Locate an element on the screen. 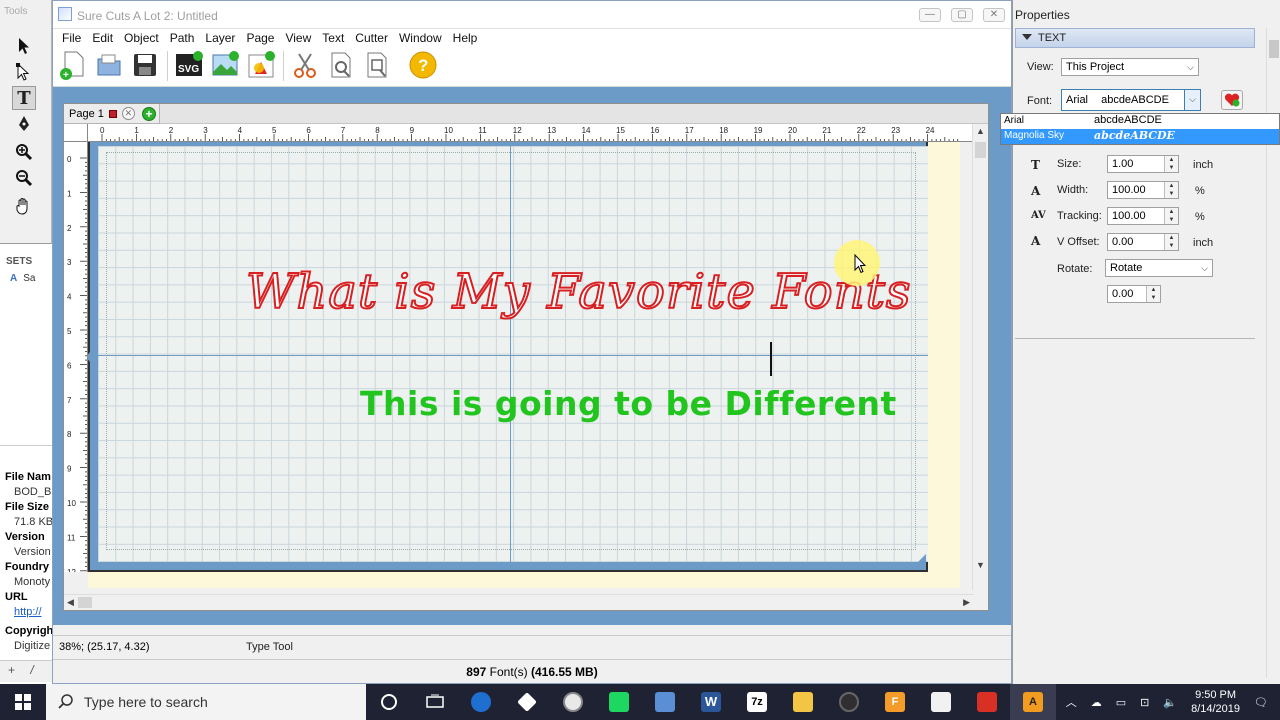 This screenshot has width=1280, height=720. close-button: ✕ is located at coordinates (994, 15).